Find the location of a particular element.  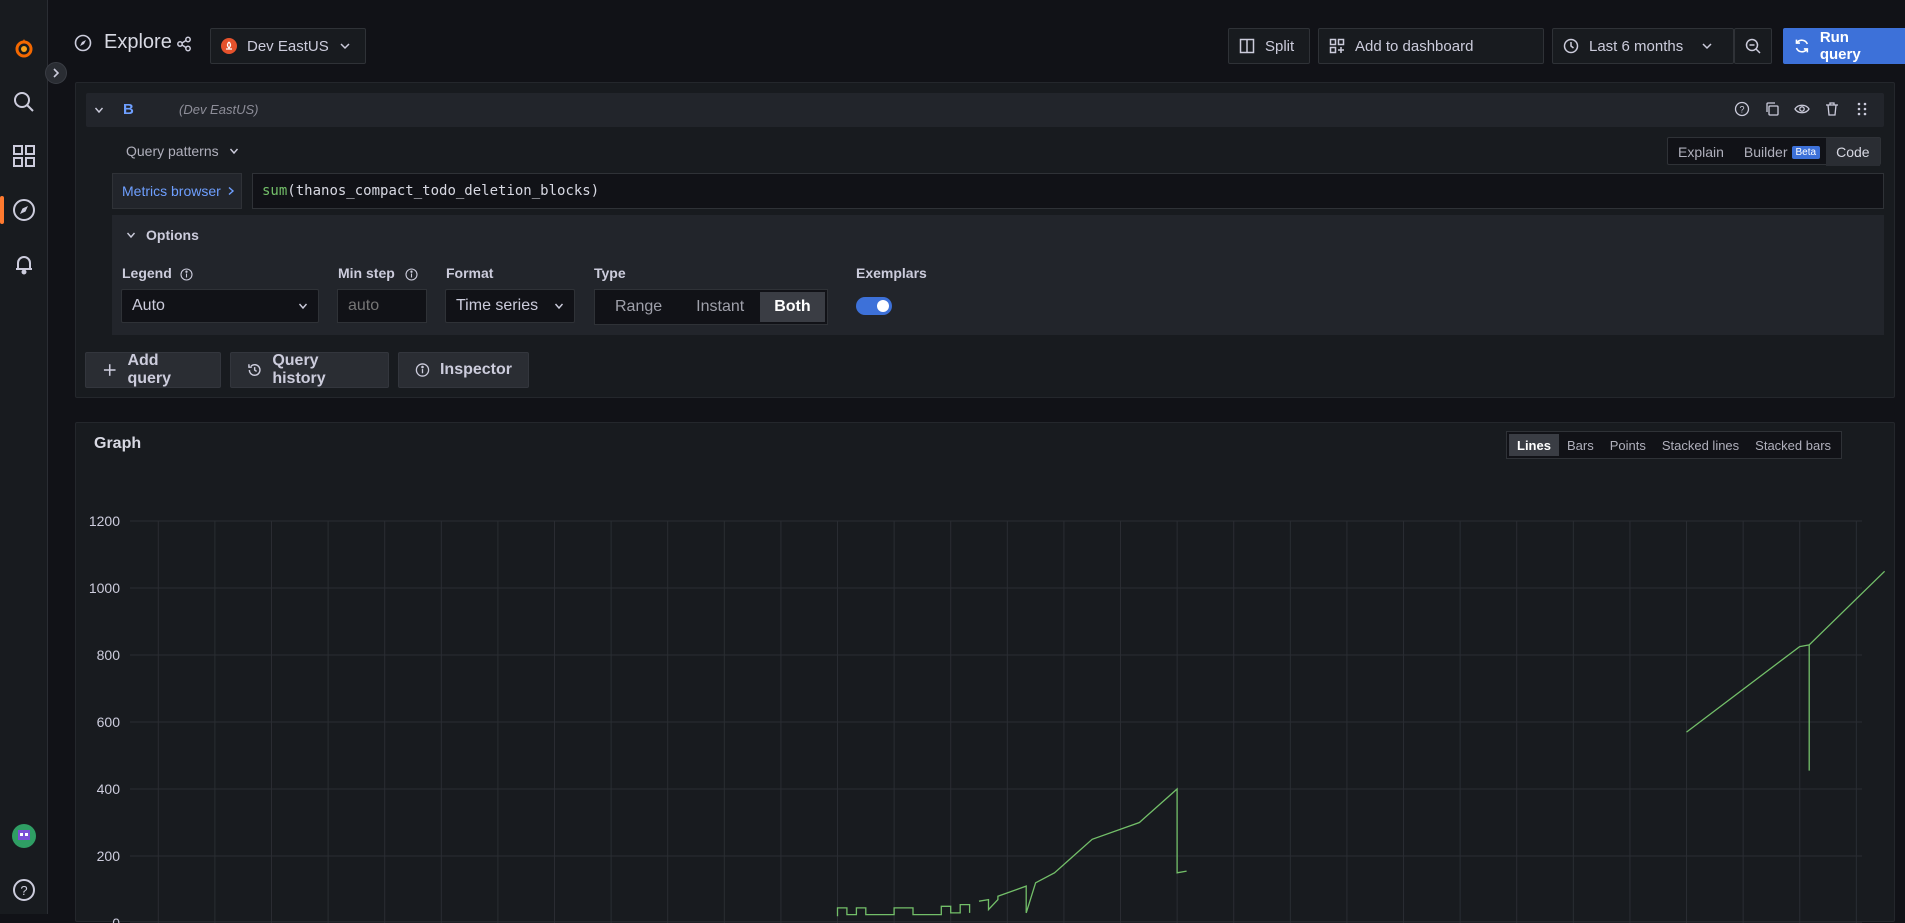

run-query-label: Run query is located at coordinates (1840, 46).